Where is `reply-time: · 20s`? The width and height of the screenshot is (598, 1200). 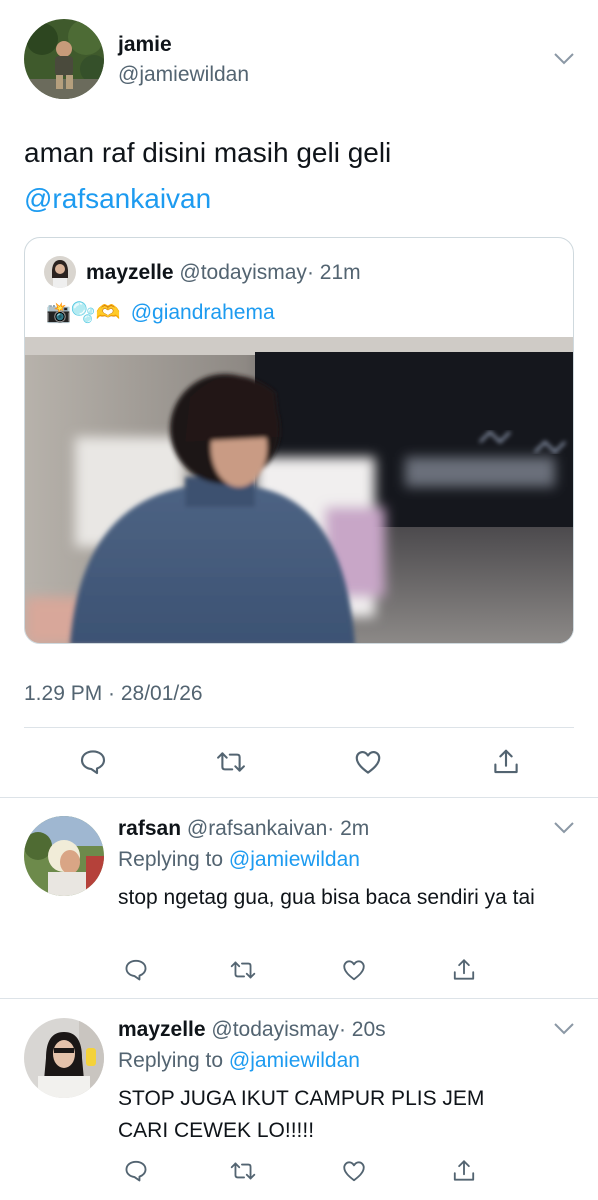 reply-time: · 20s is located at coordinates (362, 1029).